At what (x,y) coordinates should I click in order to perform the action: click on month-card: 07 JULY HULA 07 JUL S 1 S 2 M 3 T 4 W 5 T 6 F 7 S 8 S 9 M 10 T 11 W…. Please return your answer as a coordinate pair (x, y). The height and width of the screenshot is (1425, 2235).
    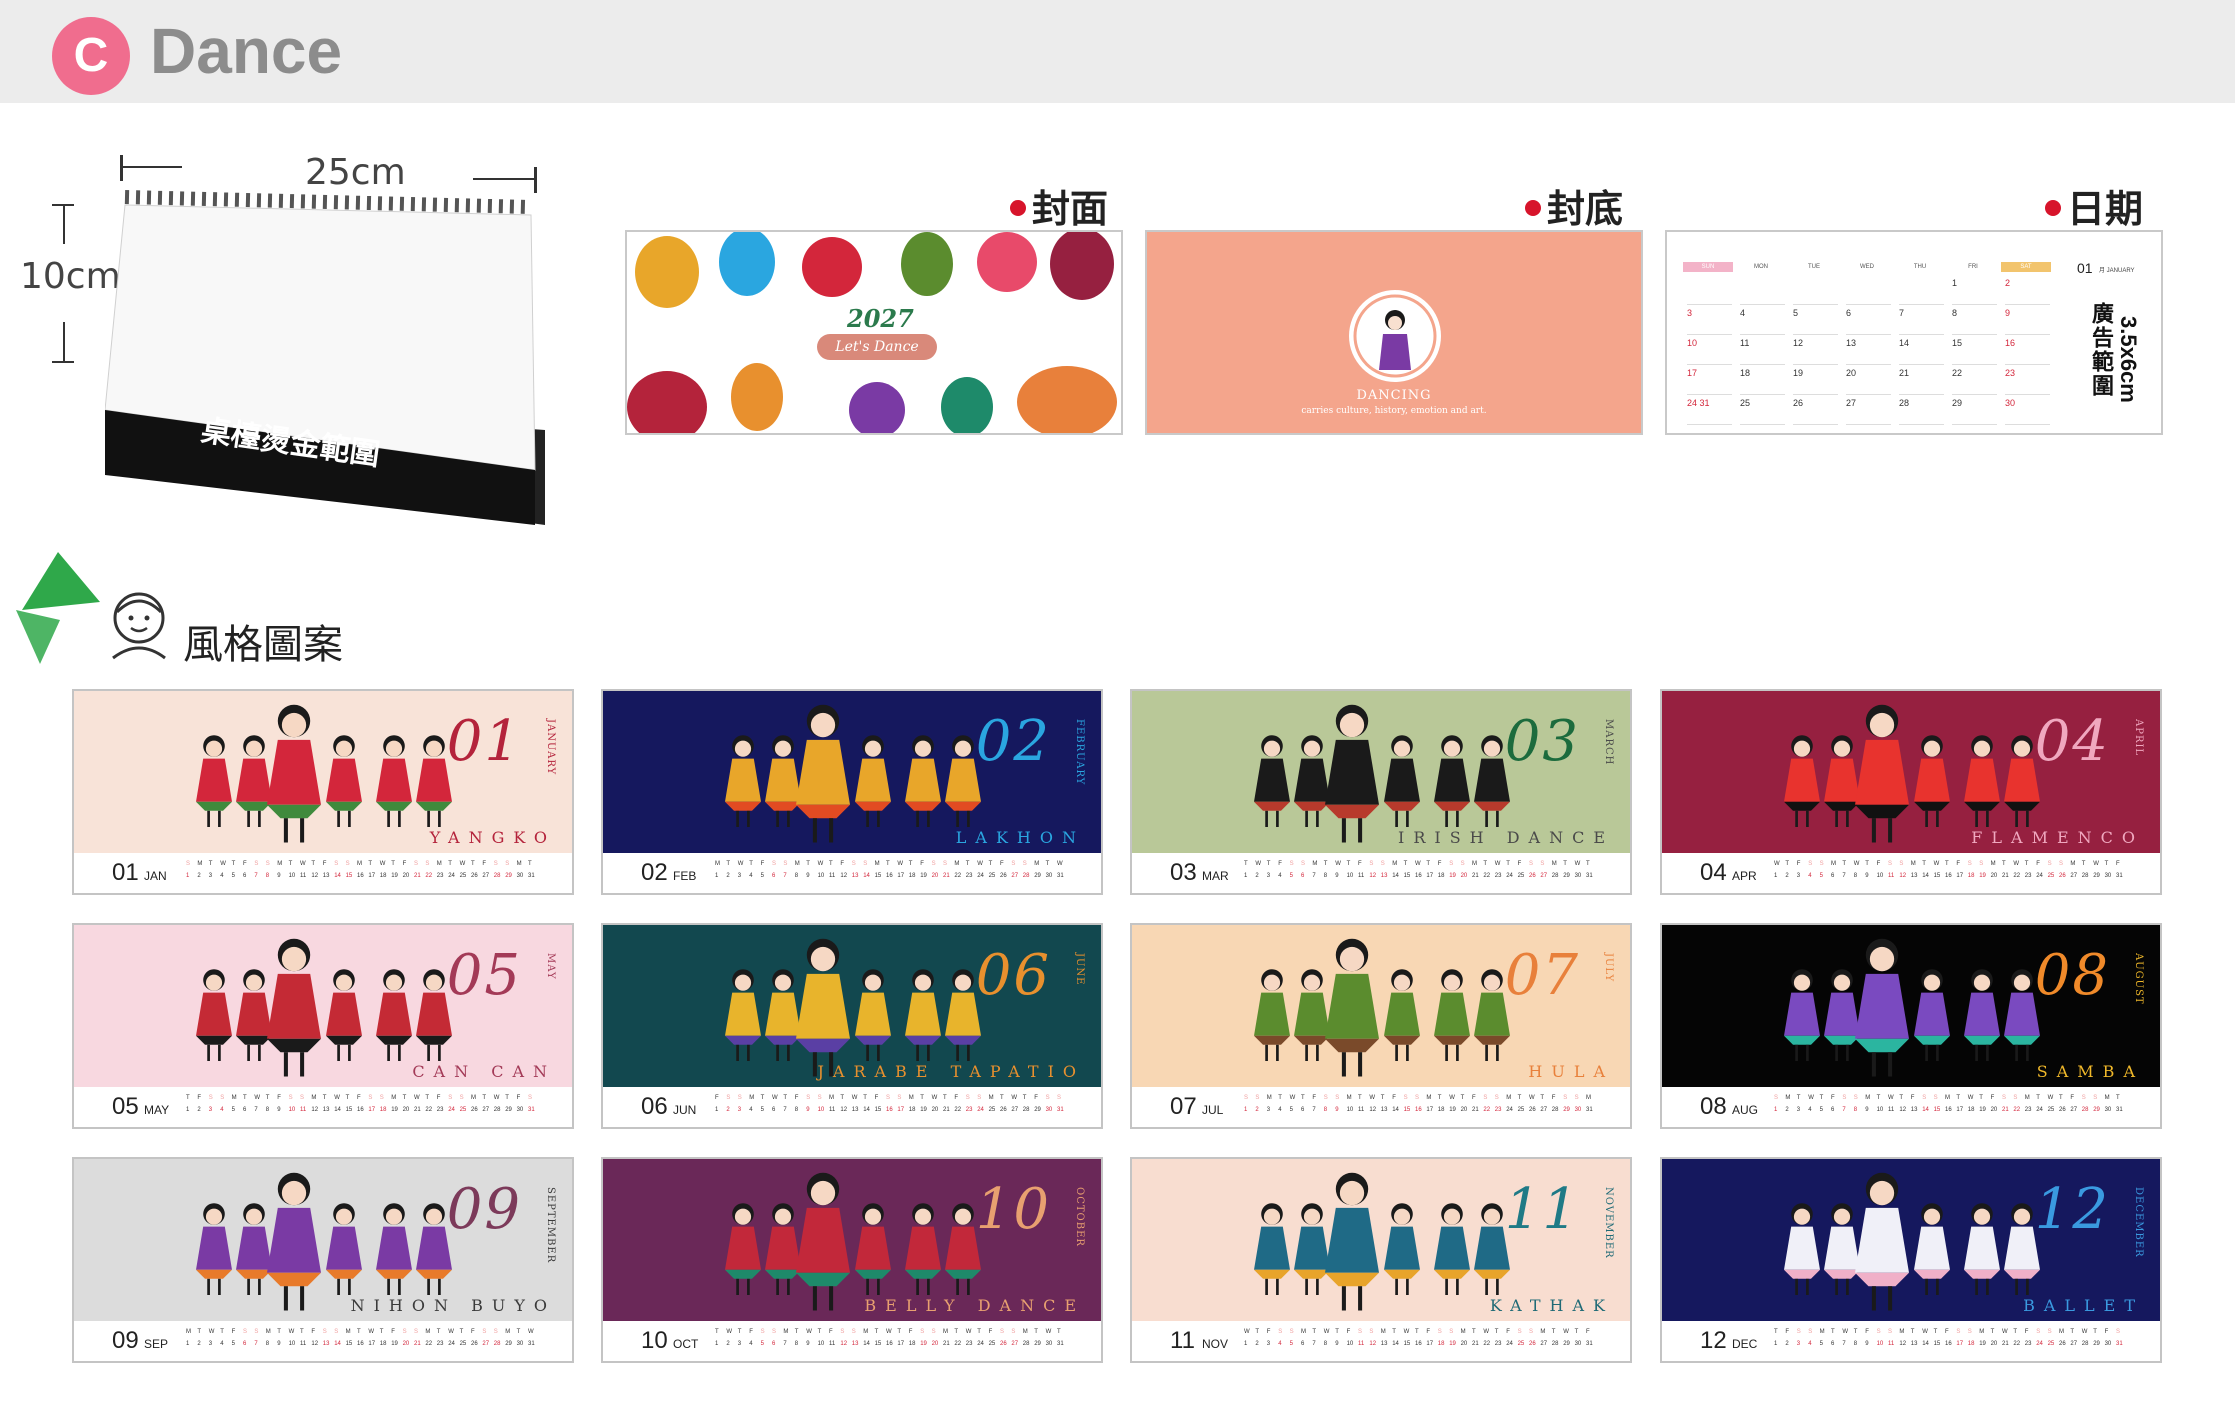
    Looking at the image, I should click on (1381, 1026).